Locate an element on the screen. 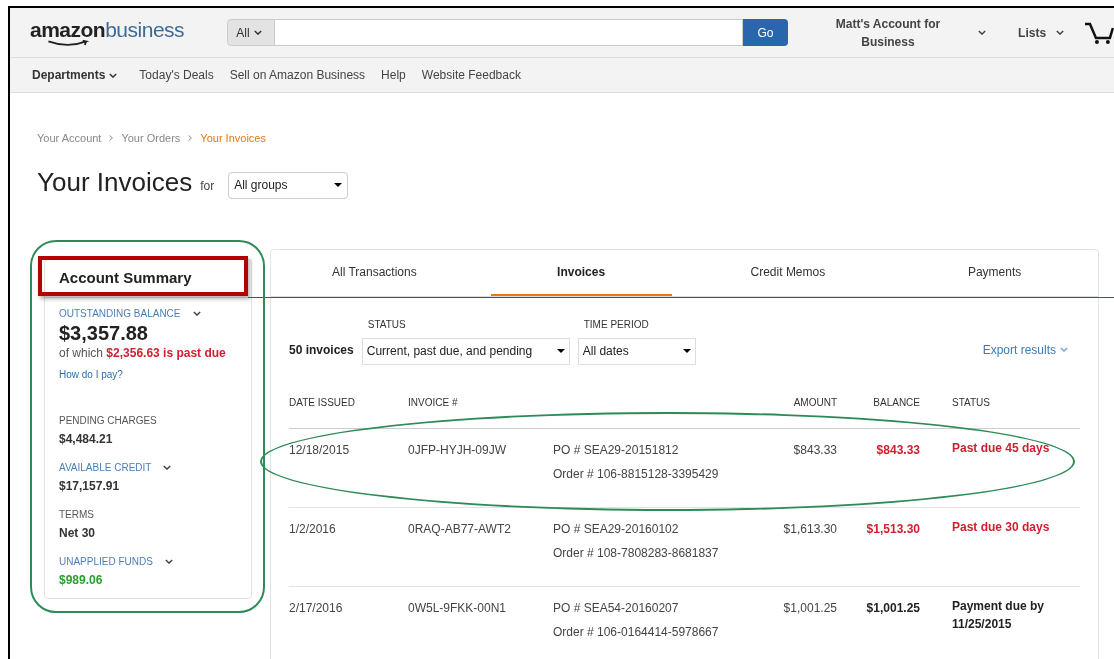  column-header: STATUS is located at coordinates (971, 402).